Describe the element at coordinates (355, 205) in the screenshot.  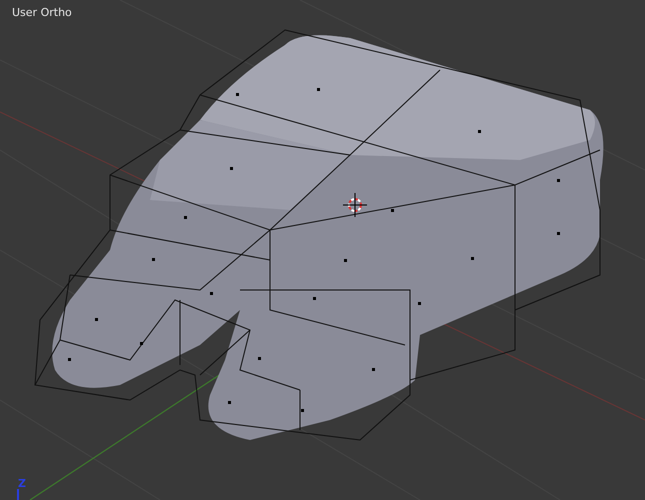
I see `3d-cursor-icon` at that location.